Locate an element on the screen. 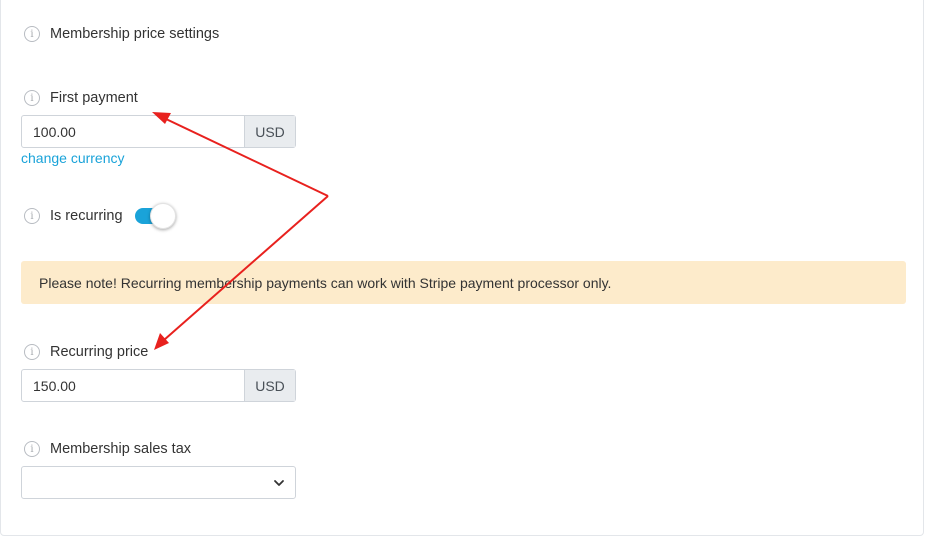  sales-tax-select is located at coordinates (158, 482).